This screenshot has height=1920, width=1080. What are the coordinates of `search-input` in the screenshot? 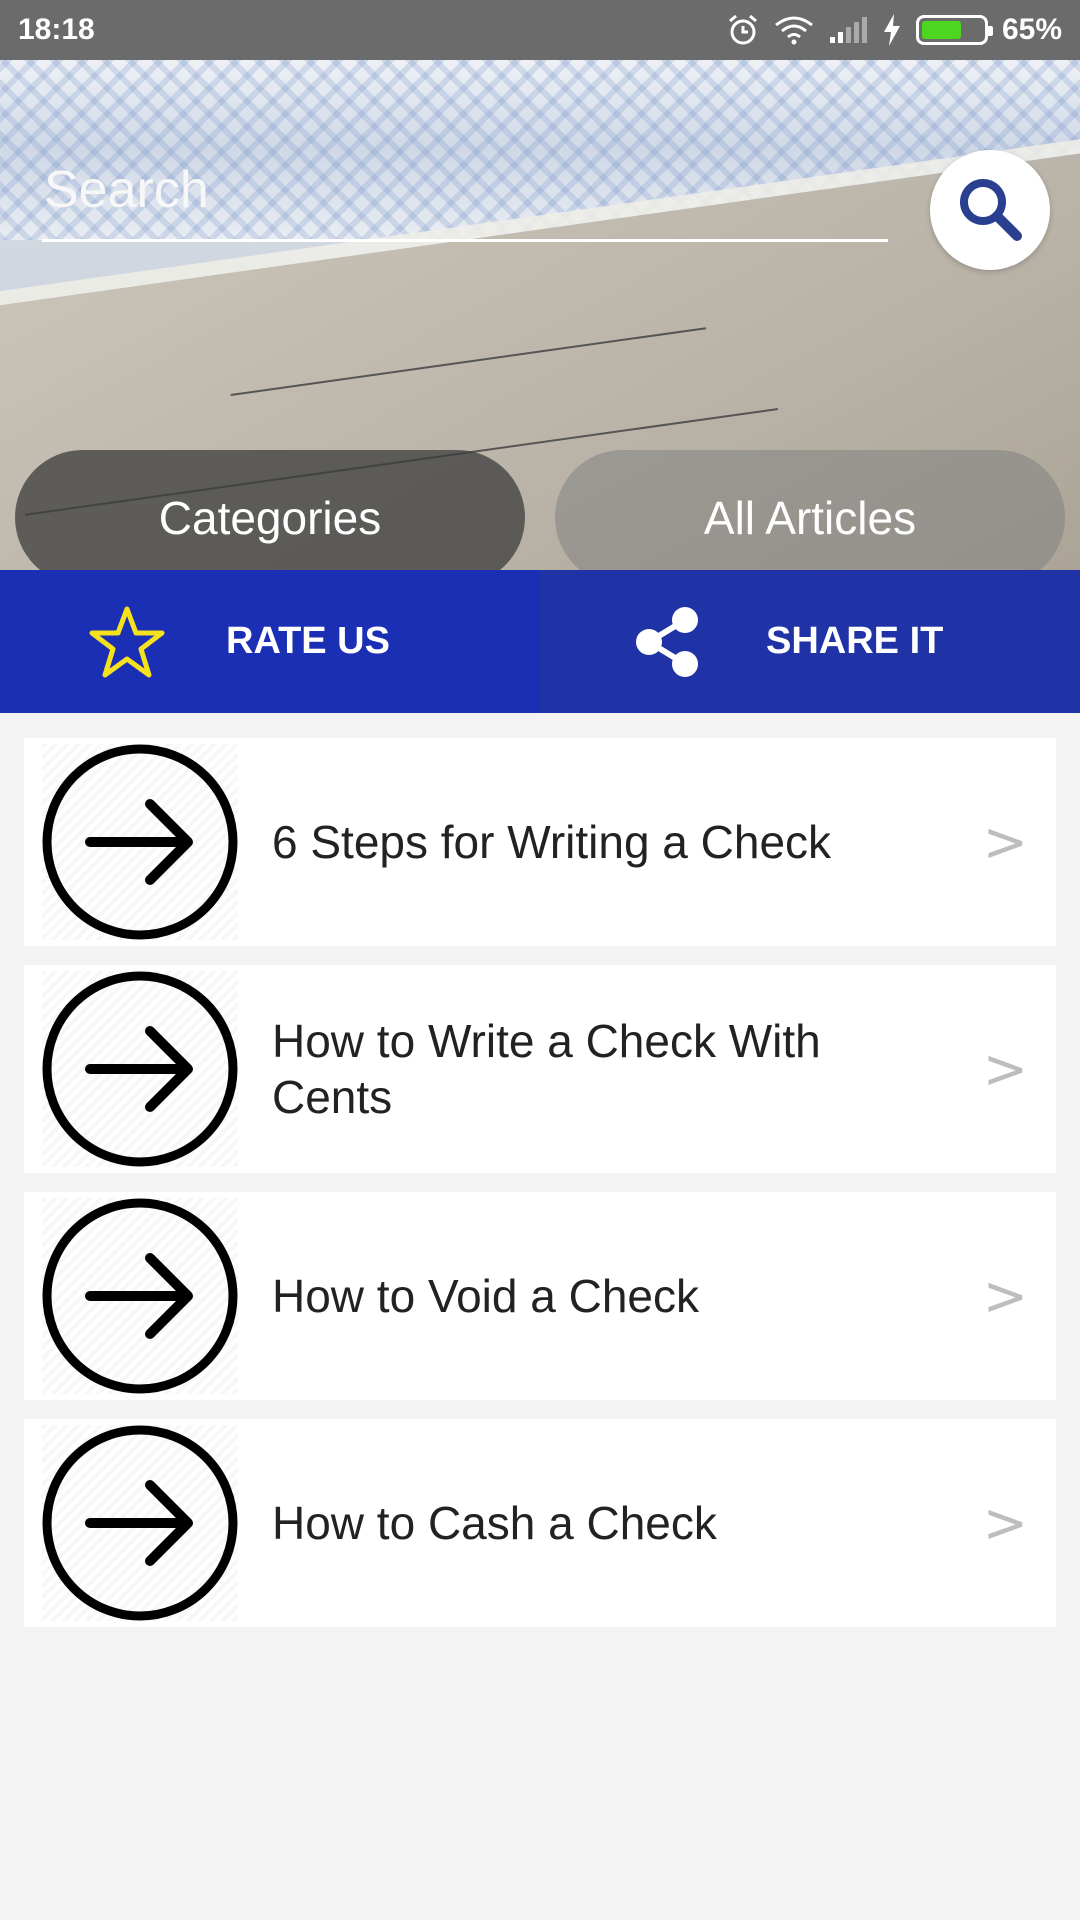 It's located at (465, 181).